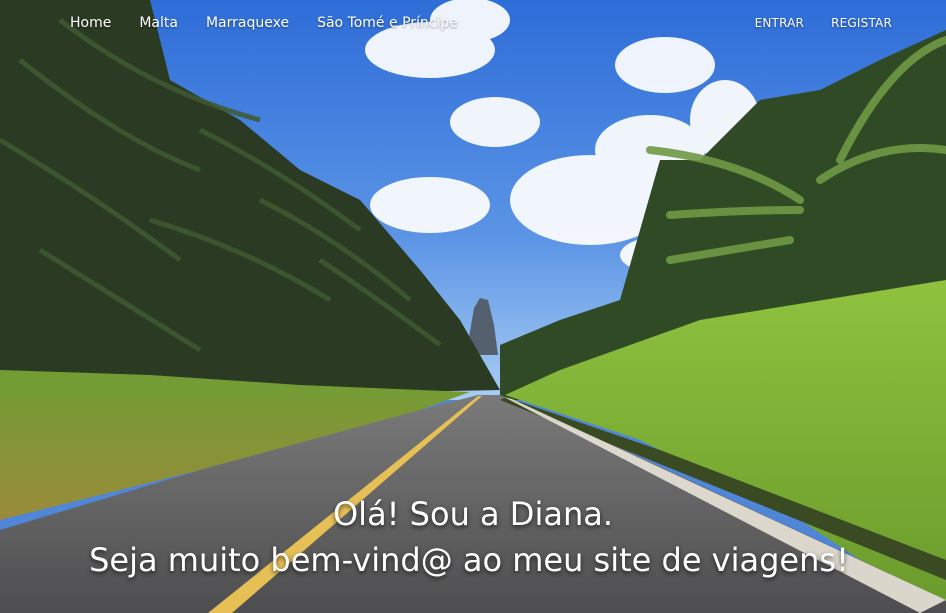  What do you see at coordinates (387, 23) in the screenshot?
I see `nav-link-sao-tome: São Tomé e Príncipe` at bounding box center [387, 23].